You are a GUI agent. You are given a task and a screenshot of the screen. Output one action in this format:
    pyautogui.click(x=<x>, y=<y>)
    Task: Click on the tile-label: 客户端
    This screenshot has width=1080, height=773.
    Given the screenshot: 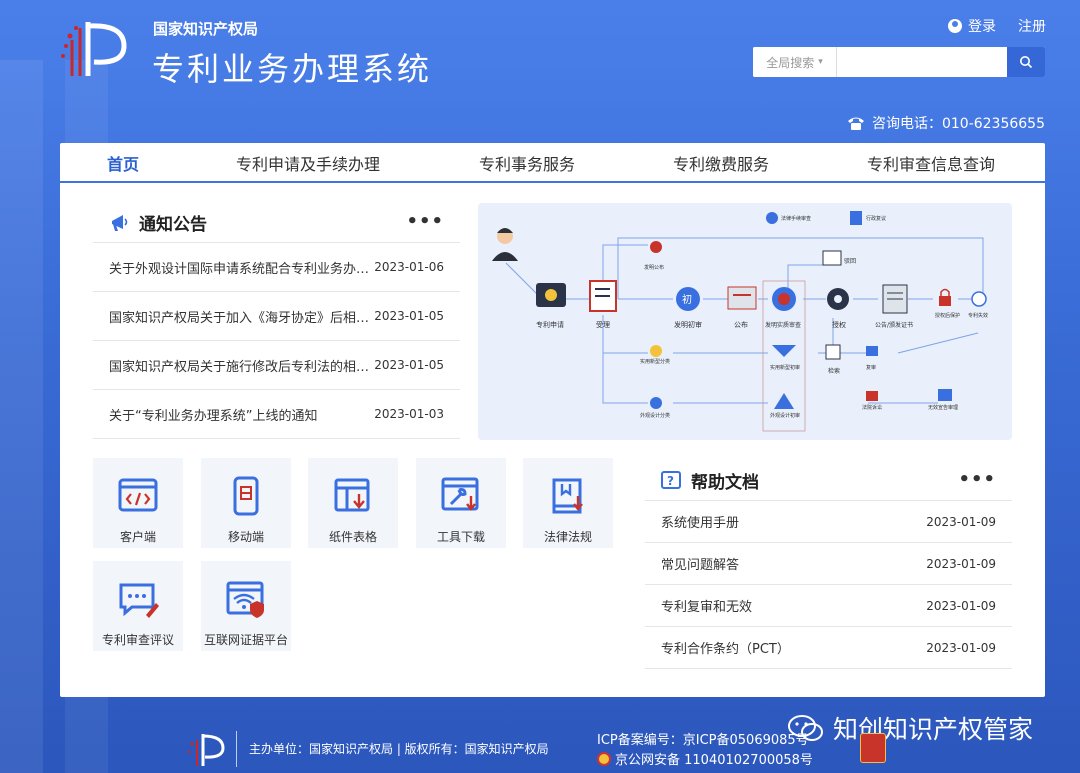 What is the action you would take?
    pyautogui.click(x=137, y=537)
    